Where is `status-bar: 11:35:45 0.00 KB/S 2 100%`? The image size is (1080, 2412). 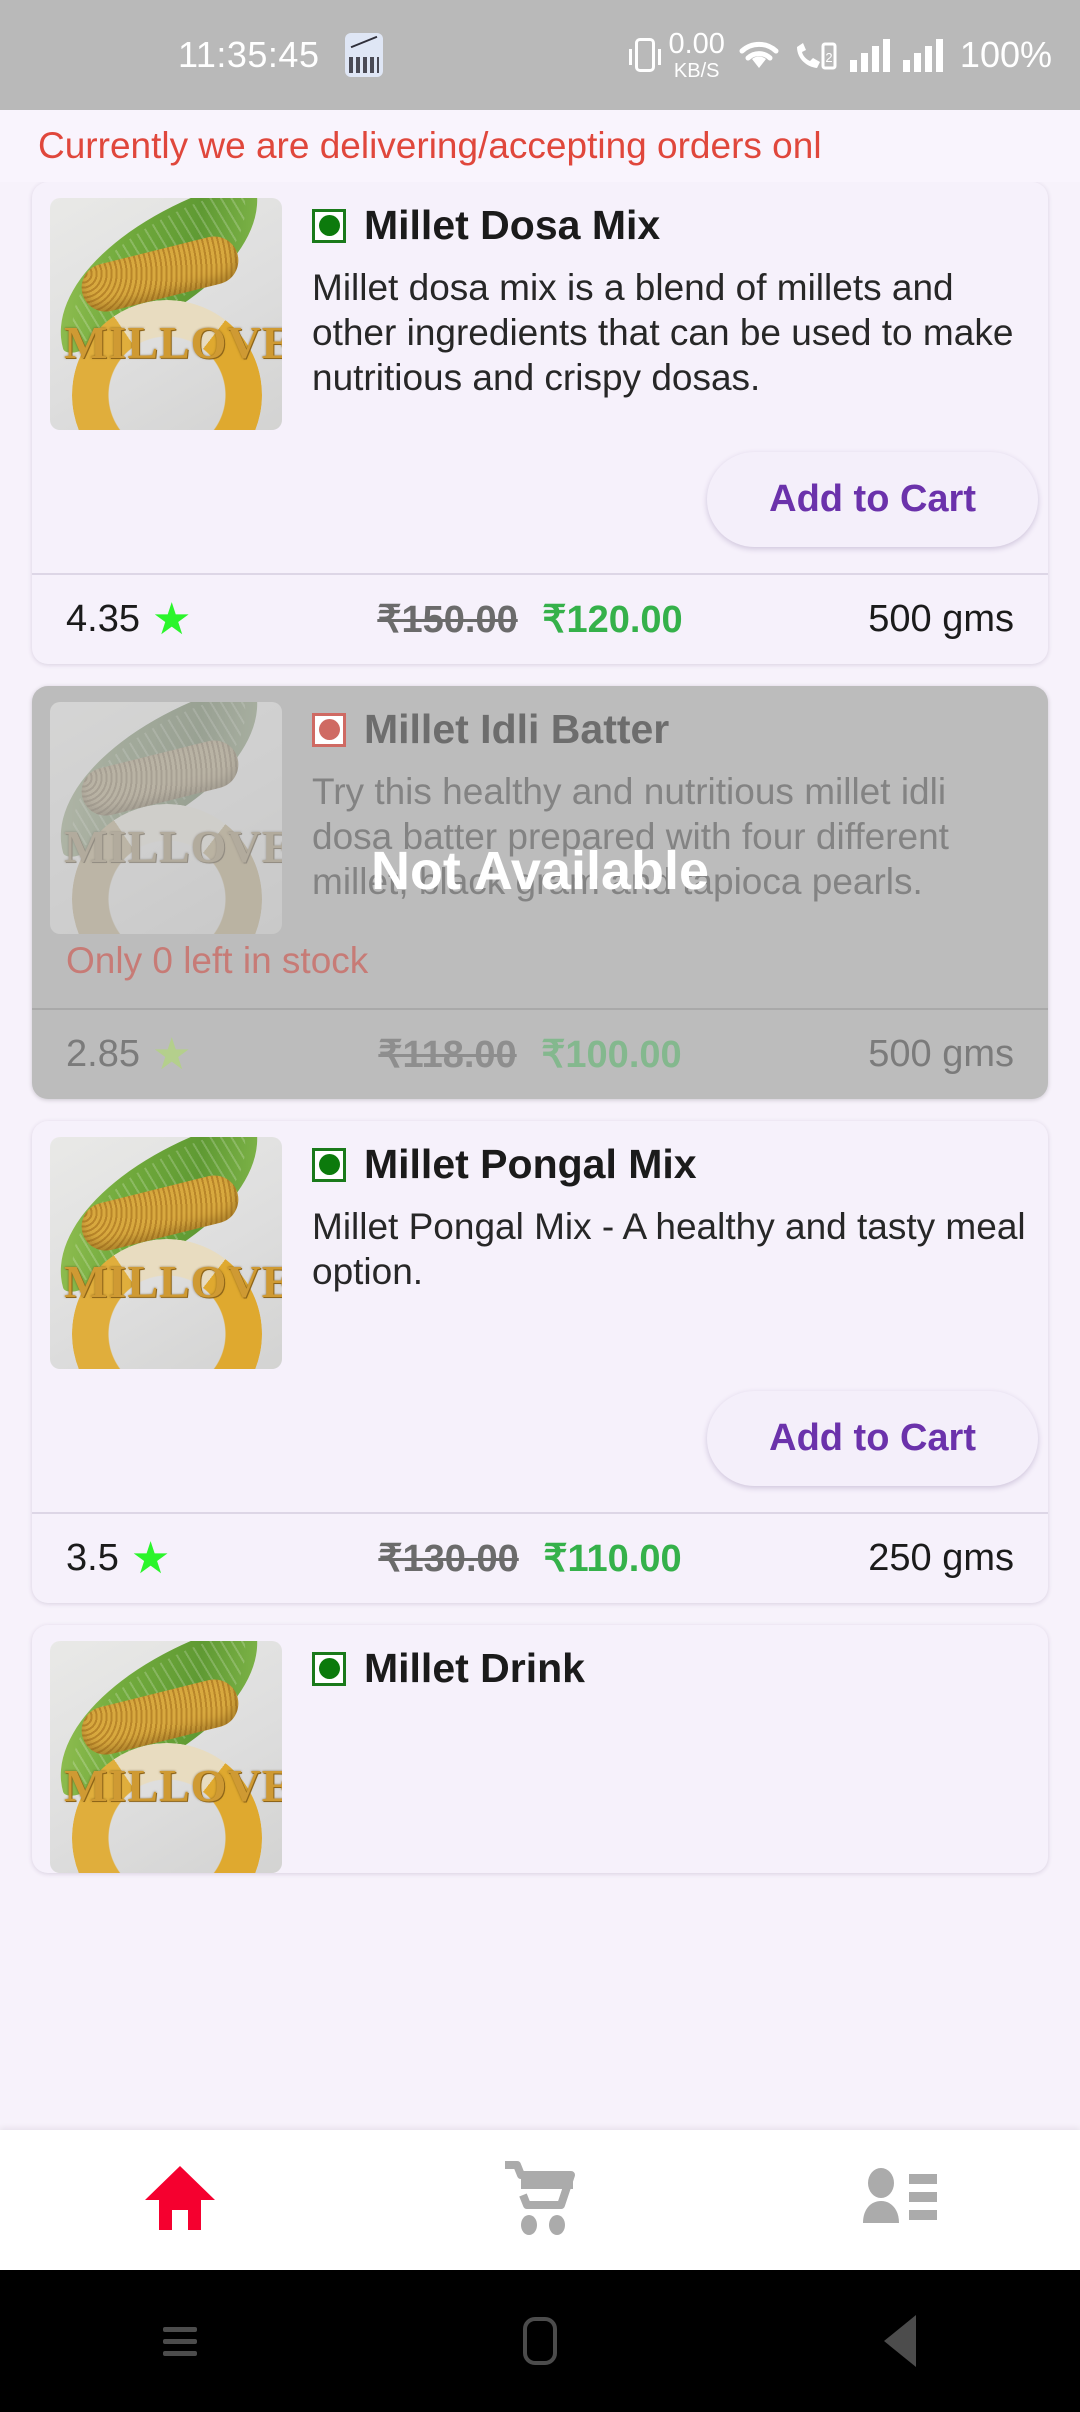 status-bar: 11:35:45 0.00 KB/S 2 100% is located at coordinates (540, 55).